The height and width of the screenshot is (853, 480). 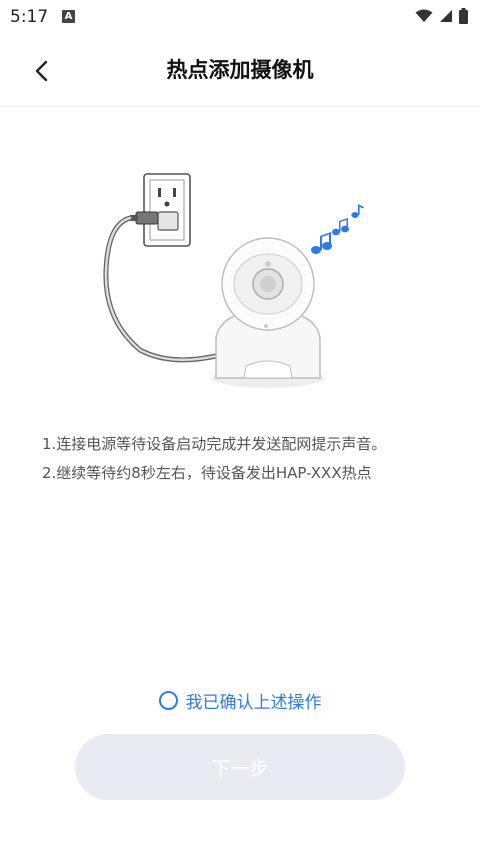 What do you see at coordinates (207, 473) in the screenshot?
I see `instruction-step-2: 2.继续等待约8秒左右，待设备发出HAP-XXX热点` at bounding box center [207, 473].